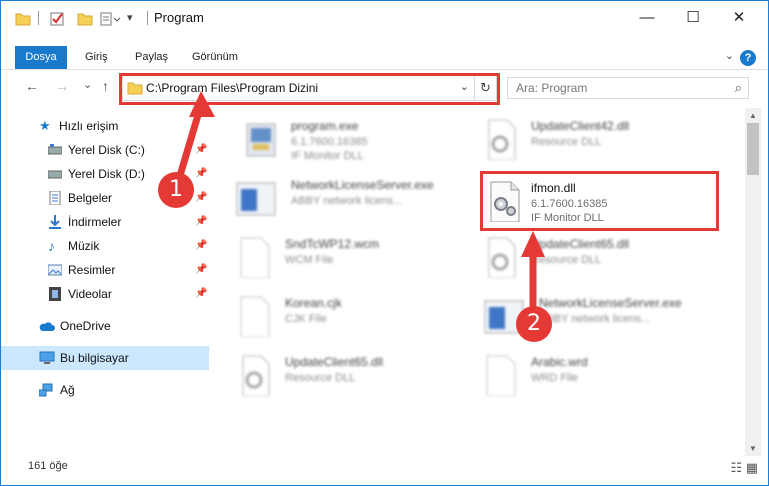  I want to click on step-badge-2: 2, so click(534, 324).